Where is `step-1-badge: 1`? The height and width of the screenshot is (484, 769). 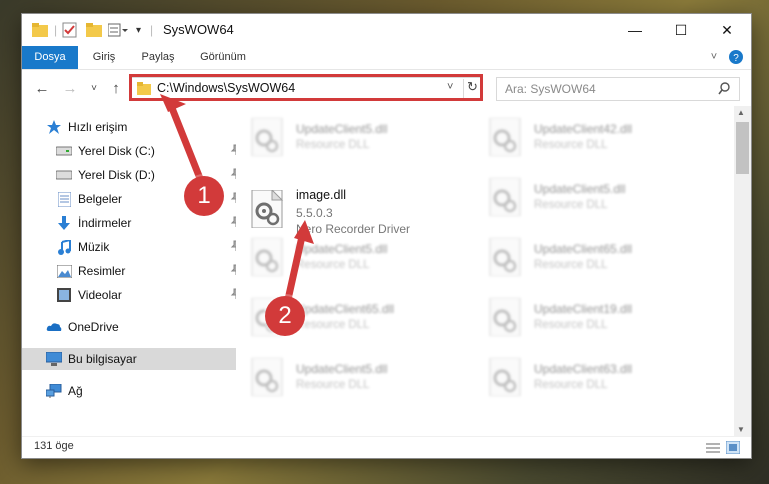 step-1-badge: 1 is located at coordinates (204, 196).